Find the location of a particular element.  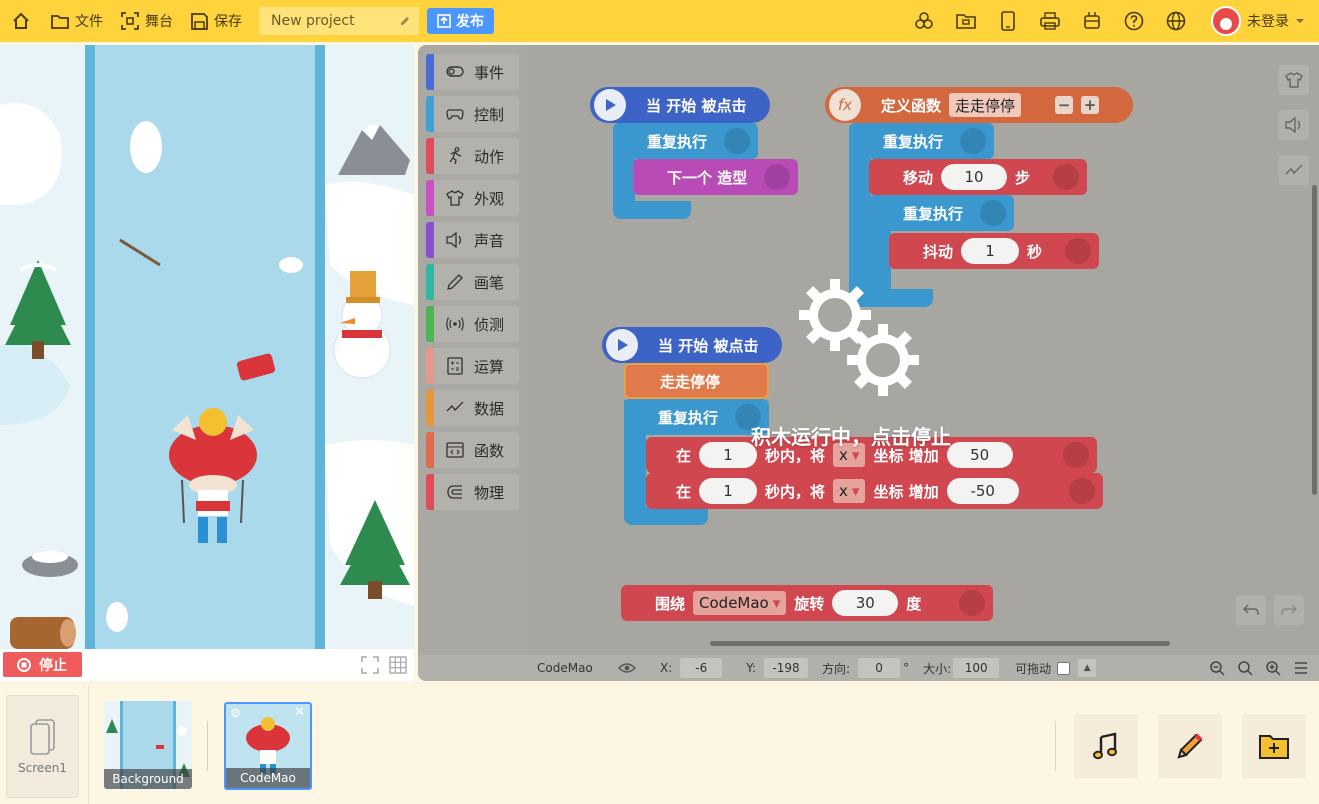

project-name-field: New project is located at coordinates (339, 21).